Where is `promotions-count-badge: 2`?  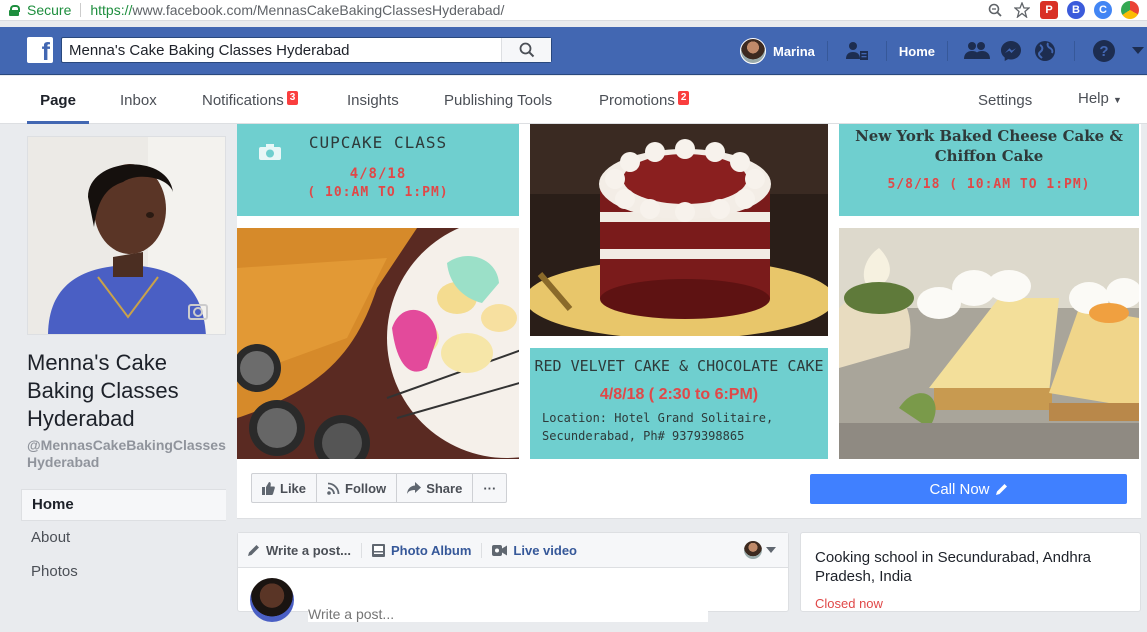 promotions-count-badge: 2 is located at coordinates (683, 98).